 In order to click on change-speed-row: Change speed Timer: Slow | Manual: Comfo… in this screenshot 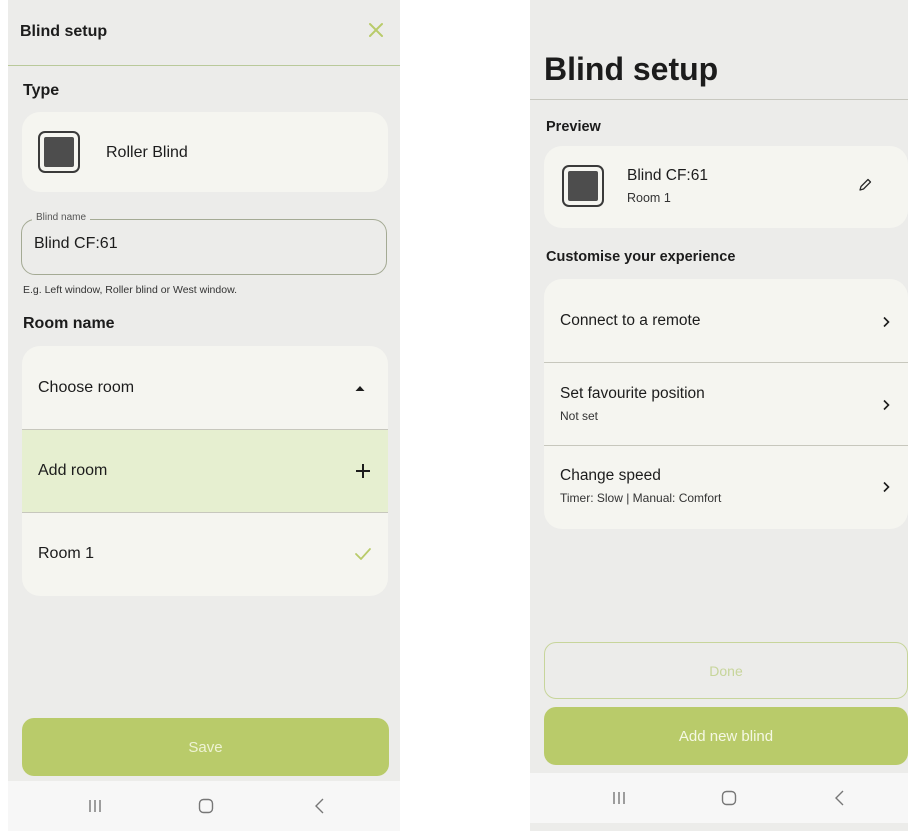, I will do `click(726, 487)`.